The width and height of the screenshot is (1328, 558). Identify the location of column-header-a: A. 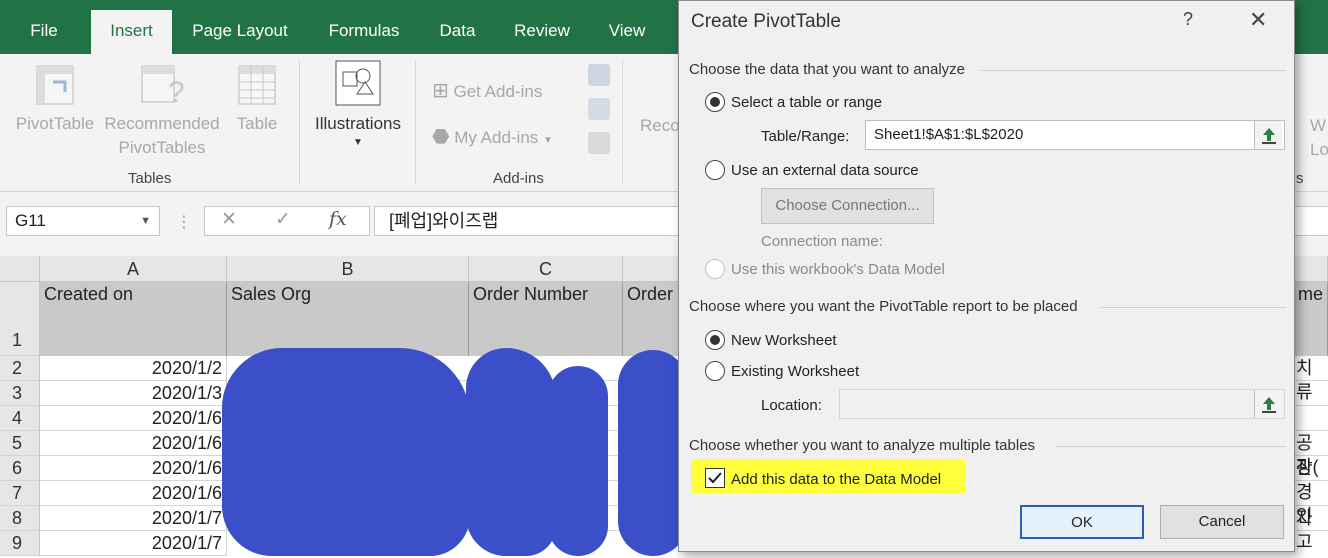
(133, 269).